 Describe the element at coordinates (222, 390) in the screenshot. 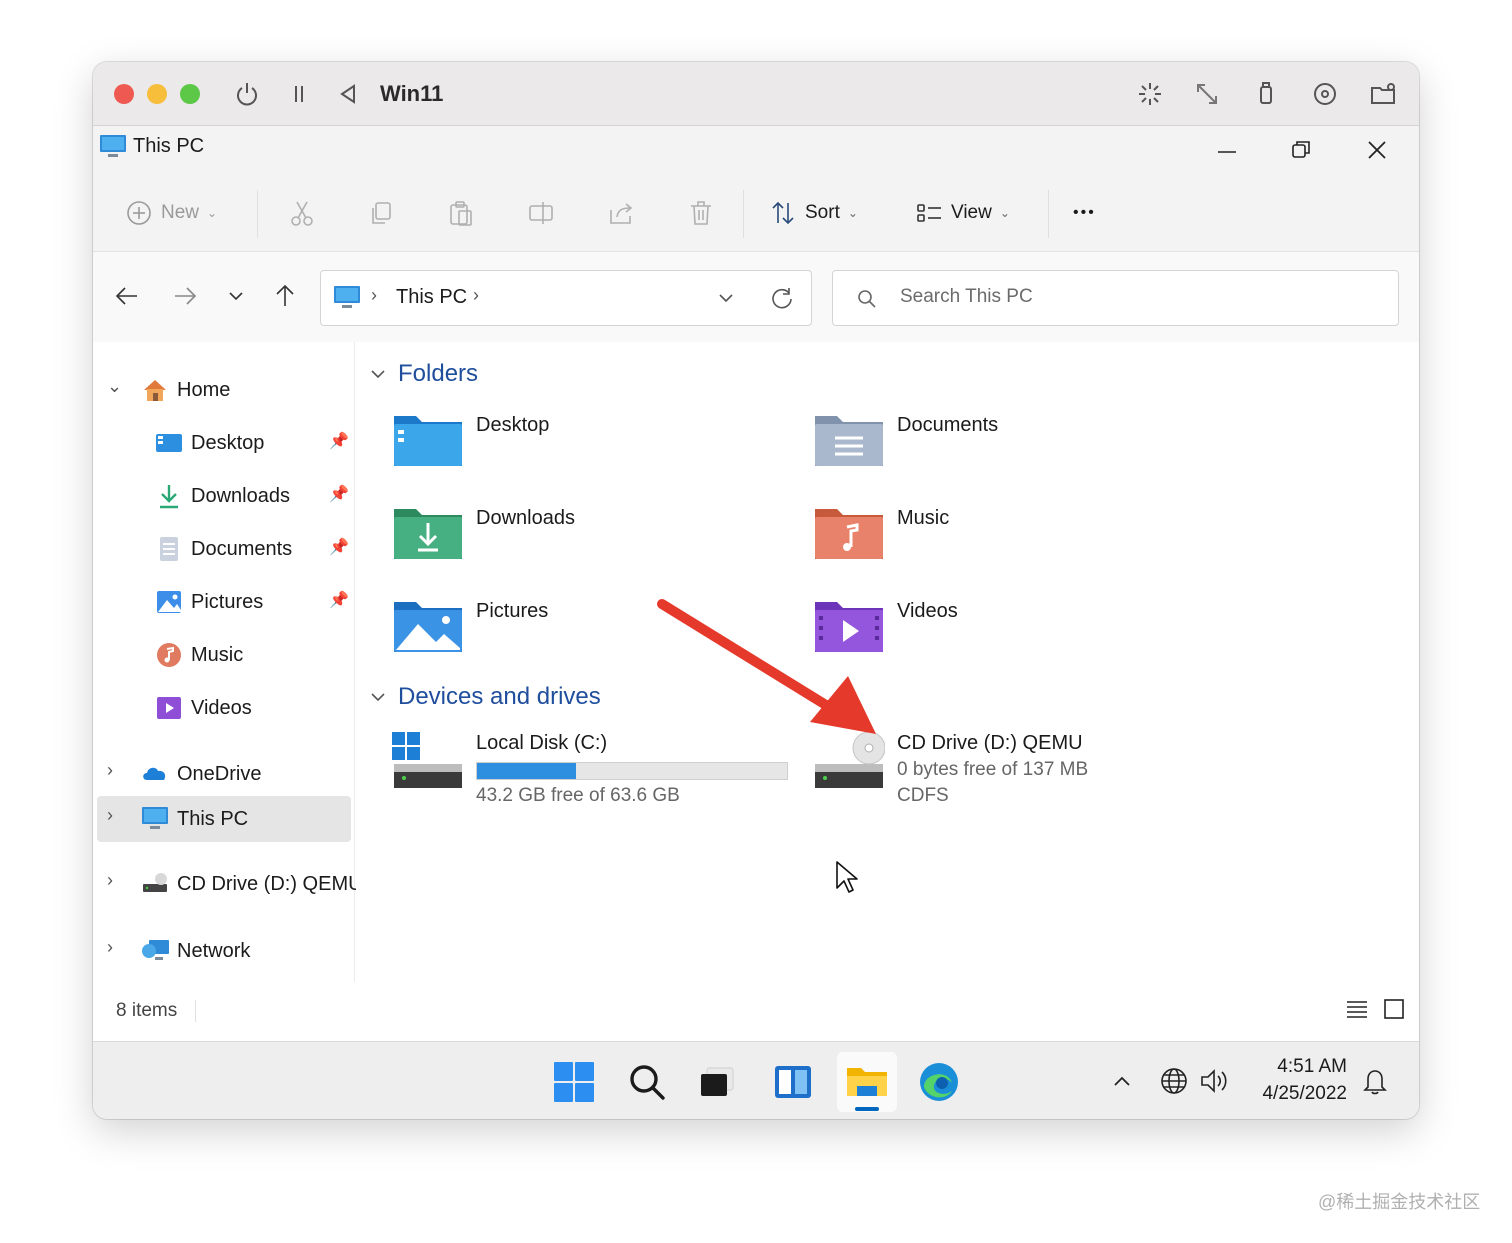

I see `sidebar-item-home: ⌄ Home` at that location.